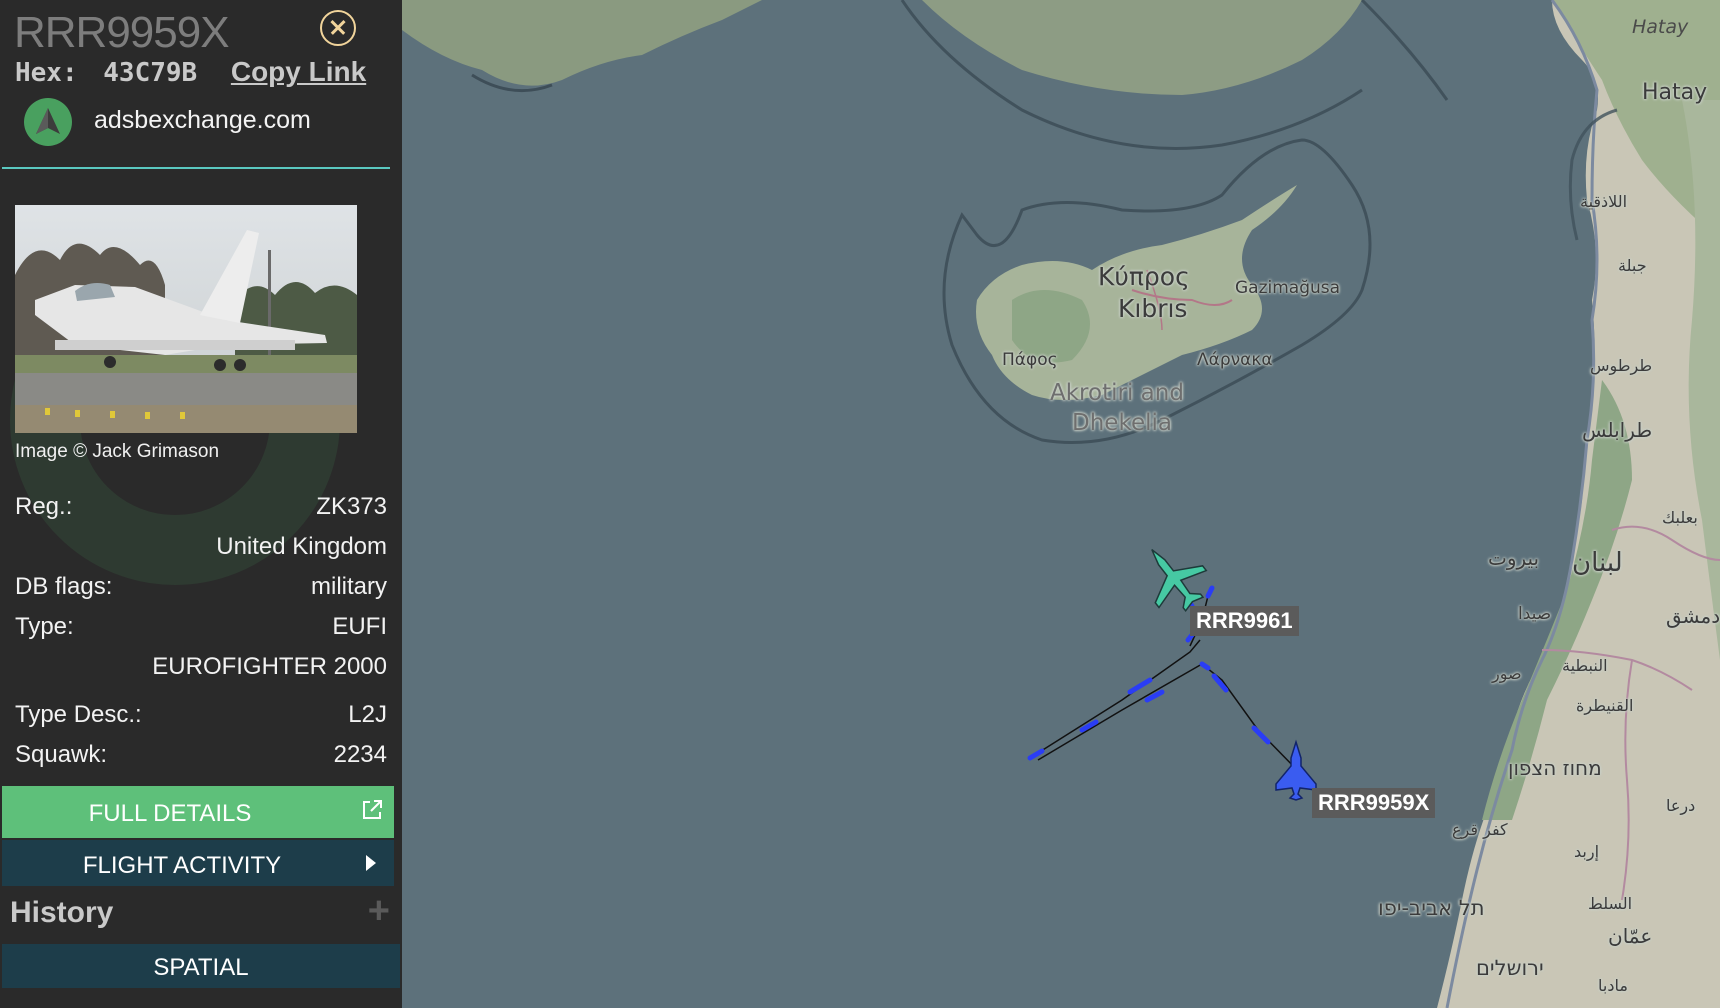 Image resolution: width=1720 pixels, height=1008 pixels. What do you see at coordinates (1604, 201) in the screenshot?
I see `label-latakia: اللاذقية` at bounding box center [1604, 201].